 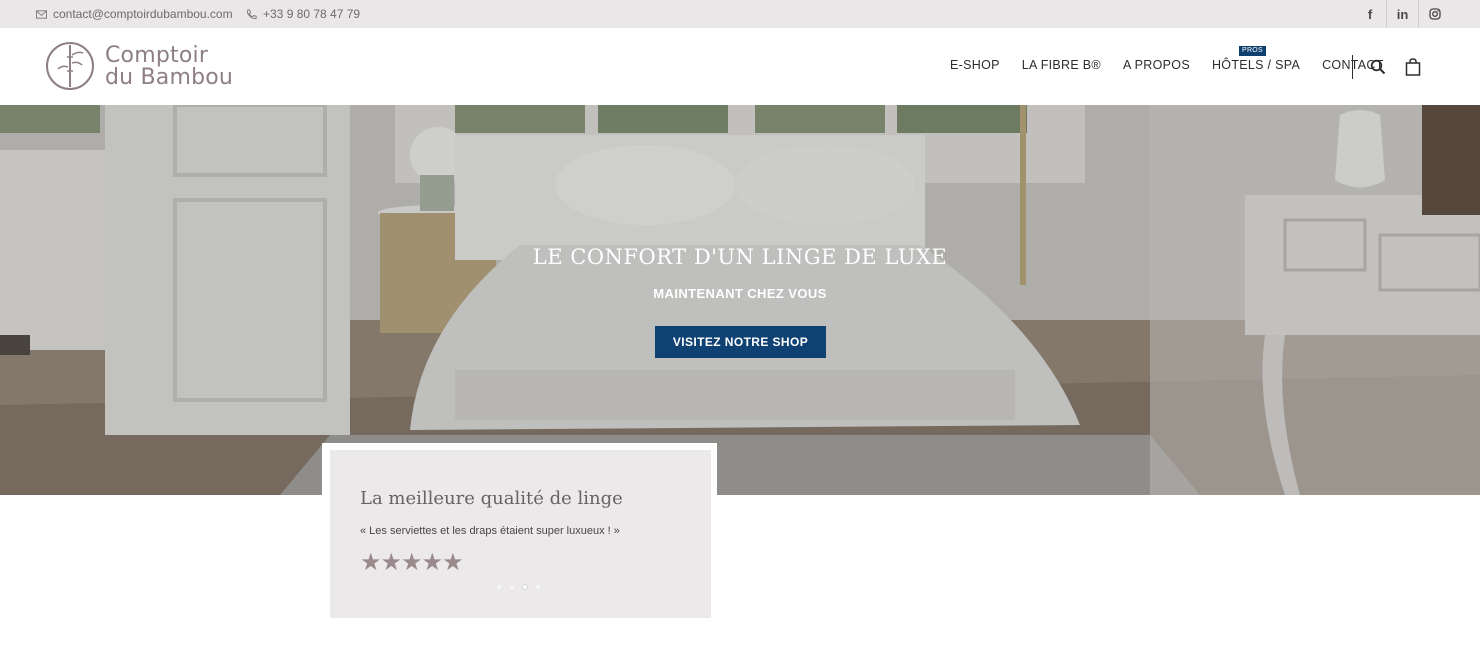 What do you see at coordinates (1378, 67) in the screenshot?
I see `search-icon` at bounding box center [1378, 67].